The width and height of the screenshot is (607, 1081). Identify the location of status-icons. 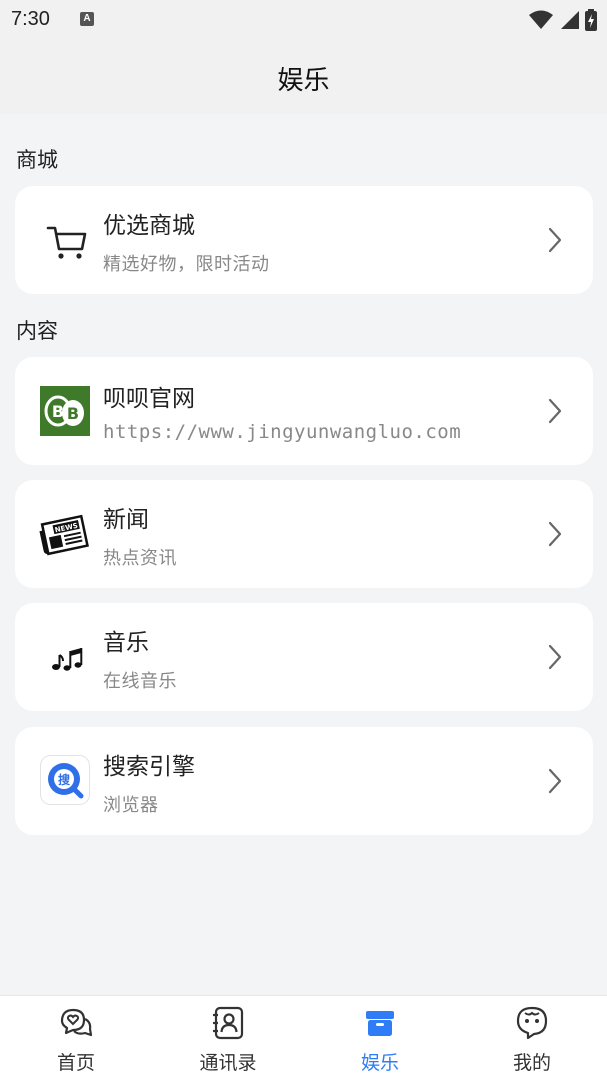
(563, 20).